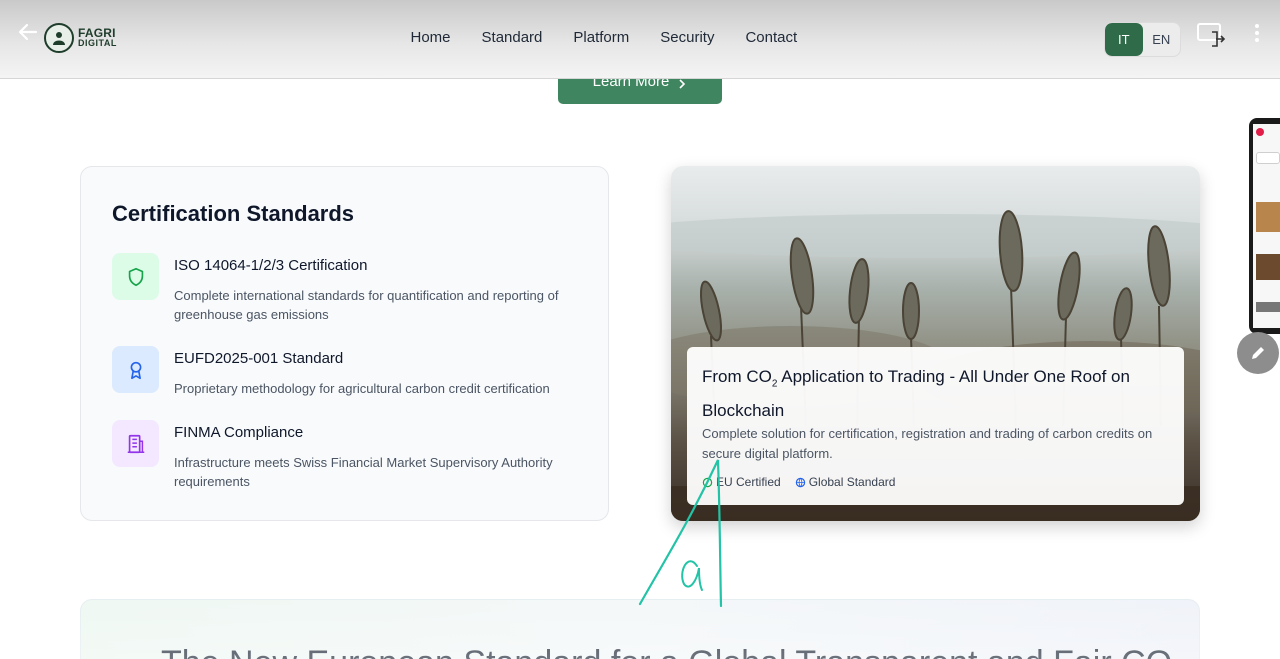  What do you see at coordinates (741, 482) in the screenshot?
I see `badge-eu-certified: EU Certified` at bounding box center [741, 482].